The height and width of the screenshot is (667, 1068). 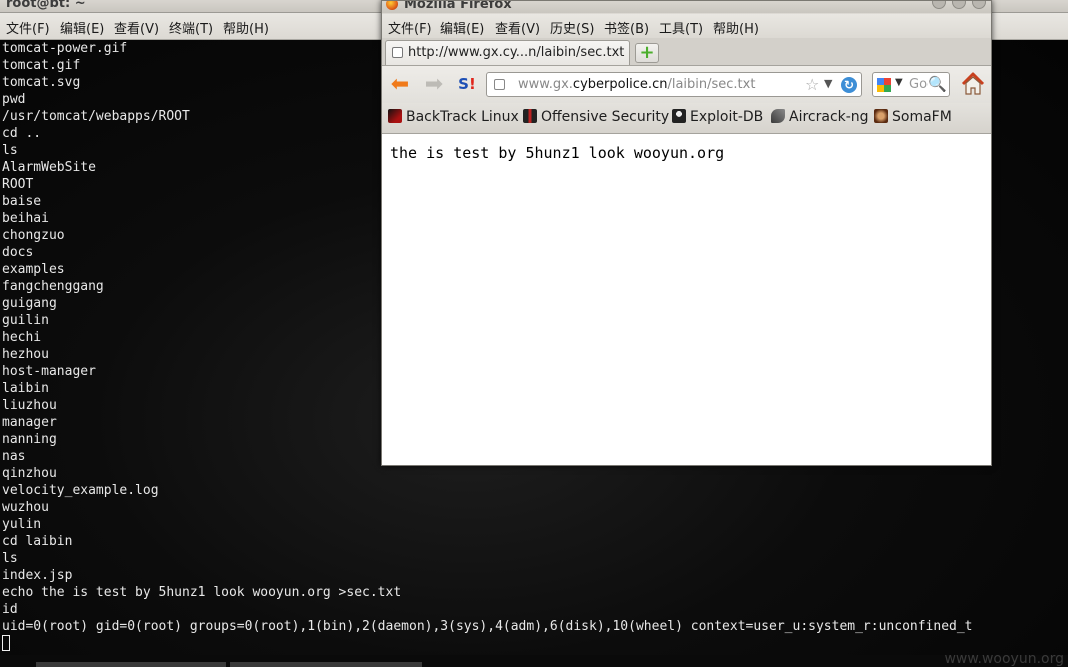 What do you see at coordinates (979, 5) in the screenshot?
I see `close-button` at bounding box center [979, 5].